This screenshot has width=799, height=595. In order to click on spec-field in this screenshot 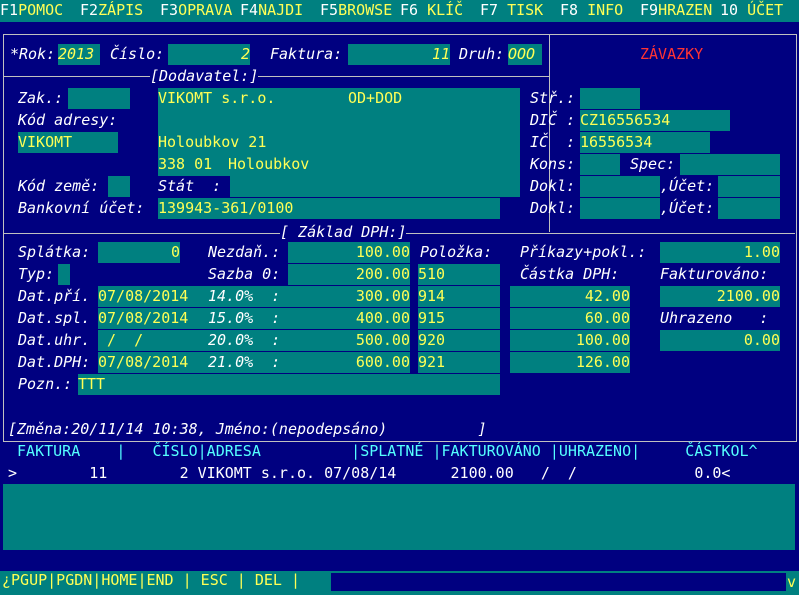, I will do `click(730, 164)`.